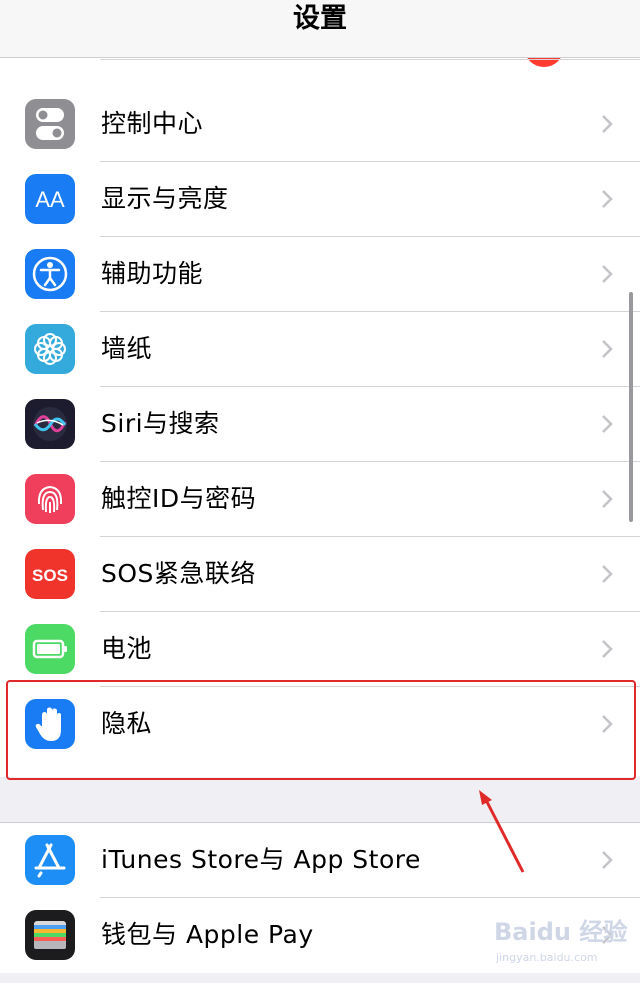 The height and width of the screenshot is (983, 640). I want to click on settings-row-label: 控制中心, so click(152, 123).